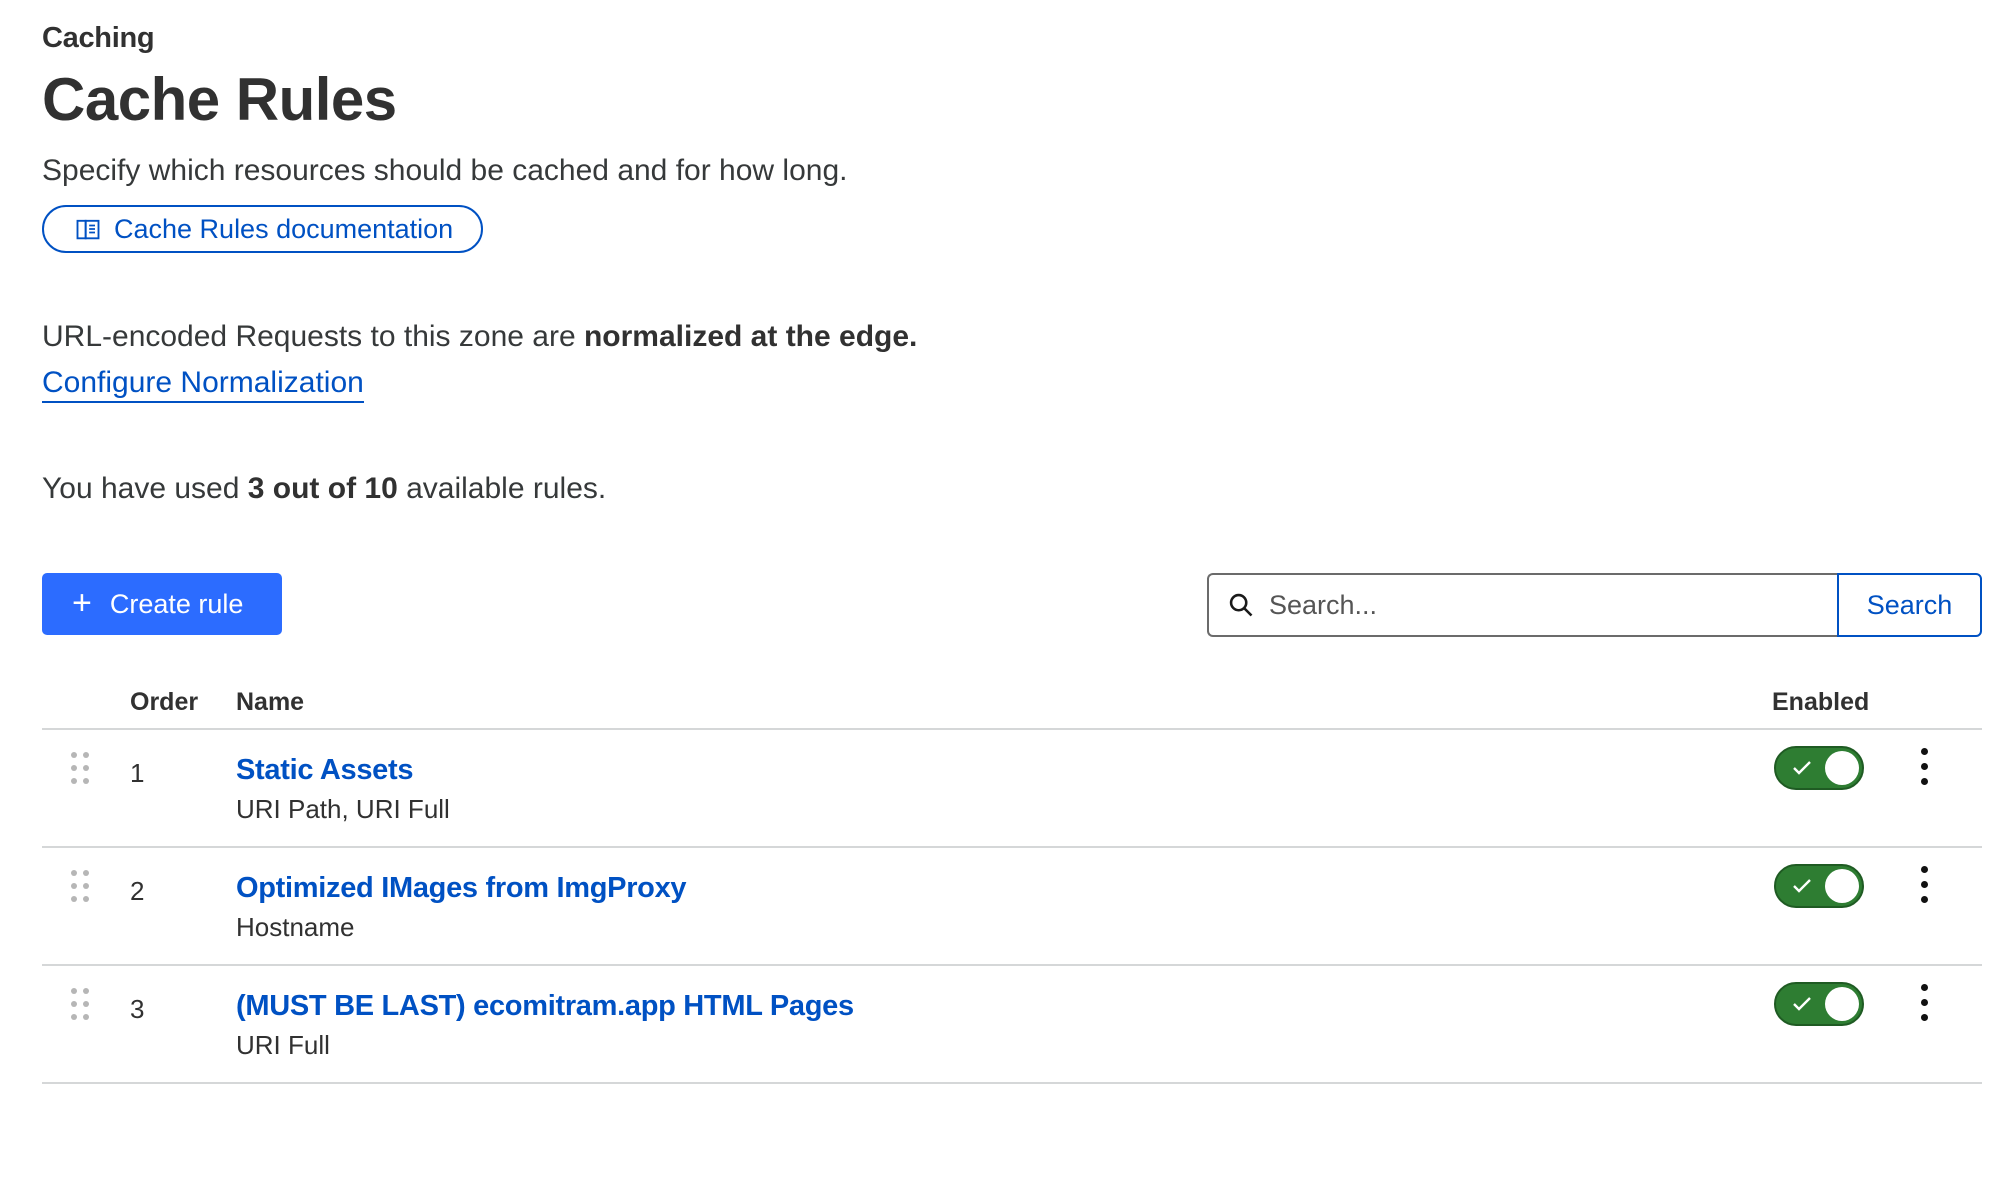 Image resolution: width=2000 pixels, height=1188 pixels. I want to click on documentation-button: Cache Rules documentation, so click(263, 229).